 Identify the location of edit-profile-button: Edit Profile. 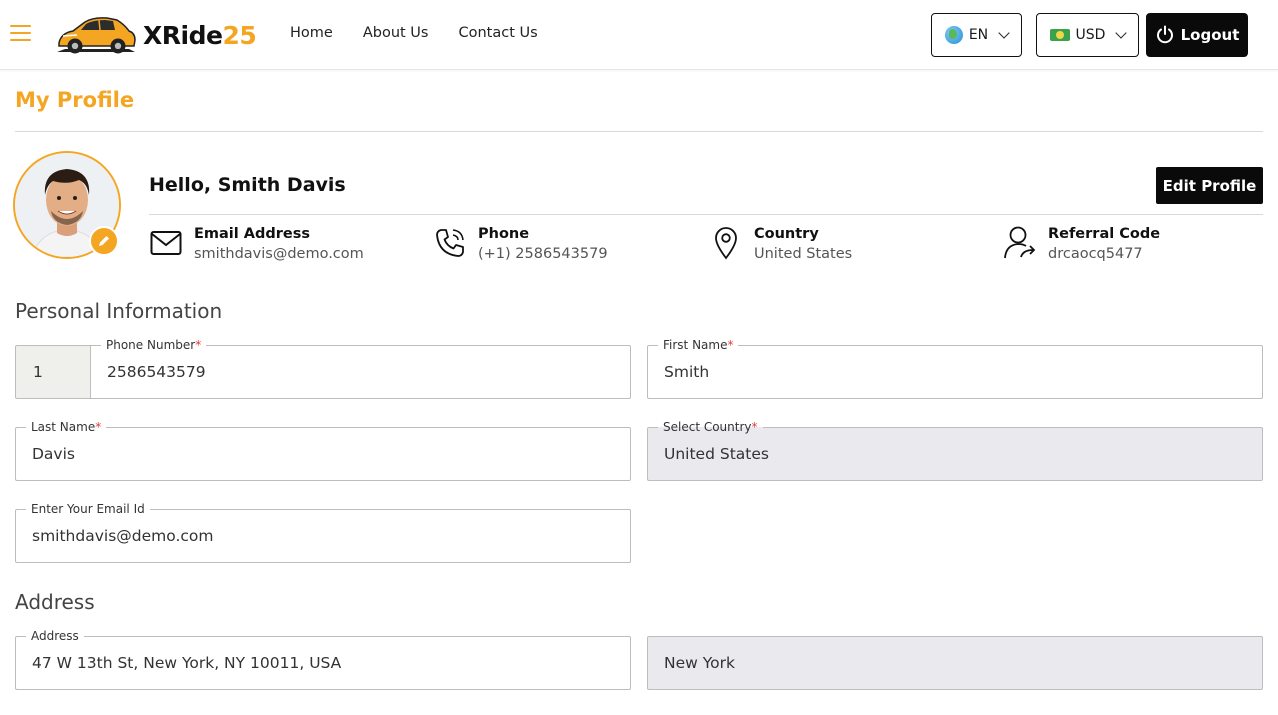
(1209, 185).